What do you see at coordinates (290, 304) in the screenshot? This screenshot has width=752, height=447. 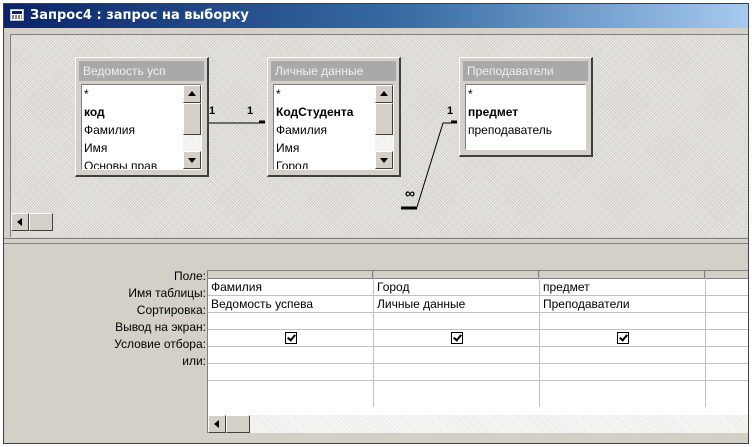 I see `cell-table: Ведомость успева` at bounding box center [290, 304].